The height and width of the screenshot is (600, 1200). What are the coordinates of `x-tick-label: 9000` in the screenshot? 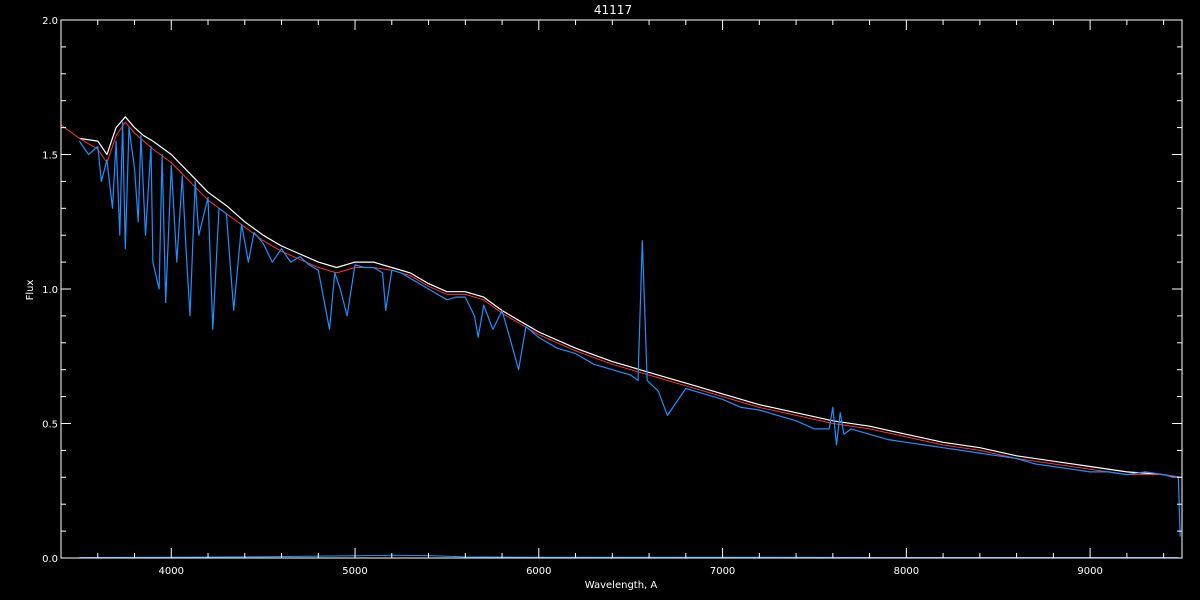 It's located at (1089, 571).